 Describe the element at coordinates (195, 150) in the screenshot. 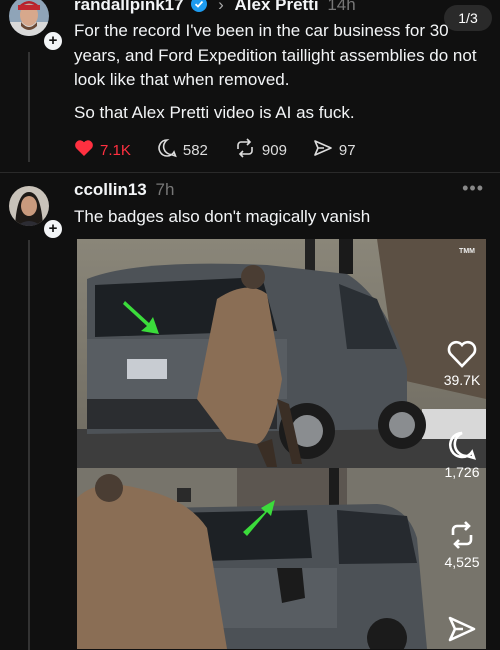

I see `reply-count: 582` at that location.